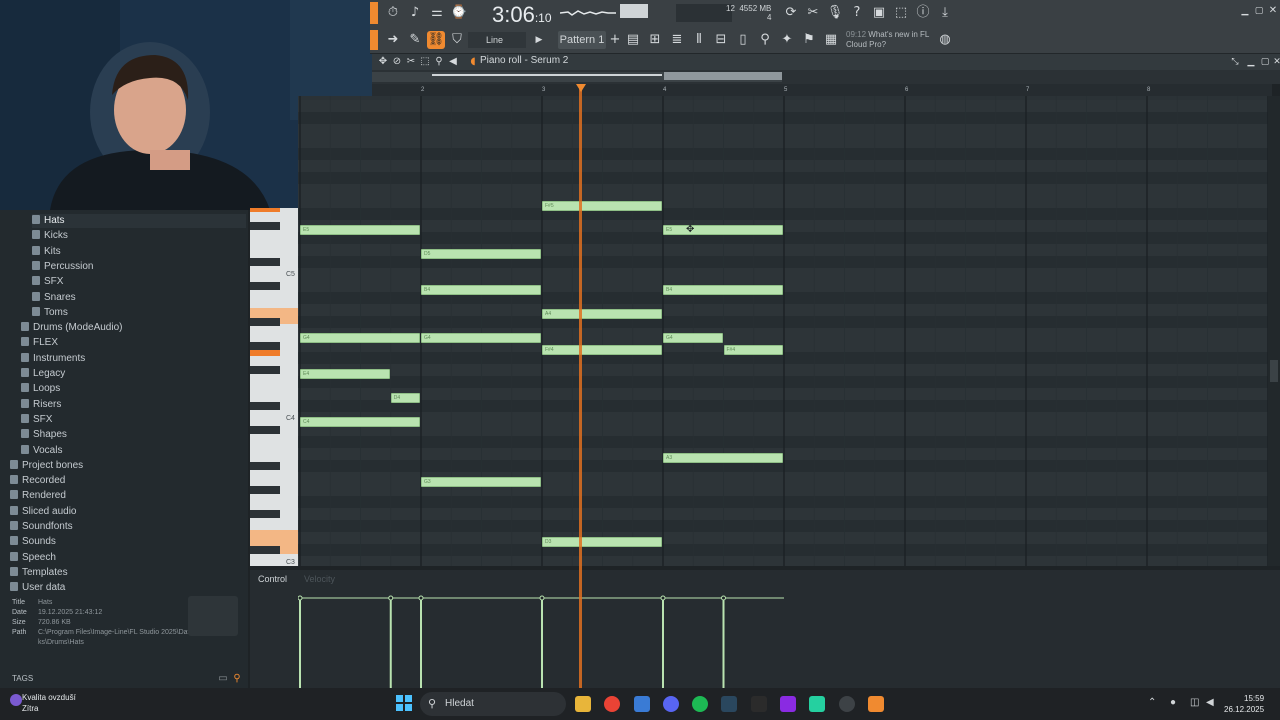  I want to click on cart-icon: ▦, so click(831, 40).